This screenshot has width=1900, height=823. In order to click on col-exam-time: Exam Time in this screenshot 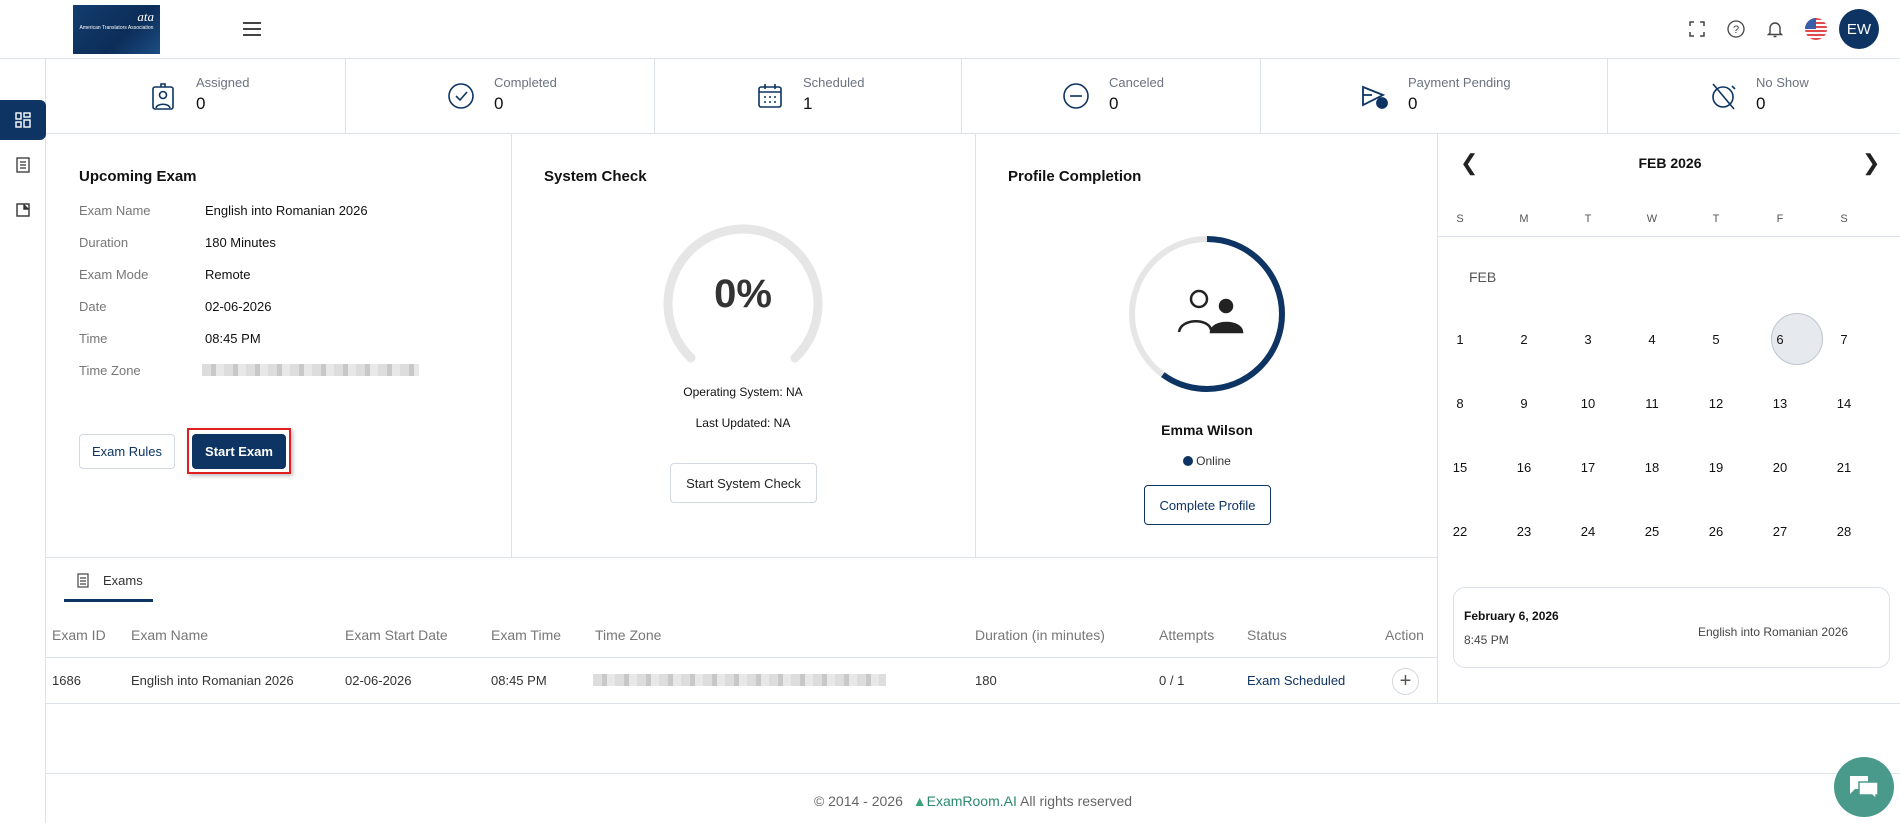, I will do `click(526, 635)`.